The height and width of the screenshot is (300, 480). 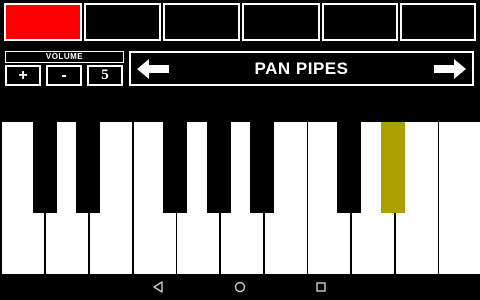 What do you see at coordinates (321, 287) in the screenshot?
I see `recents-square-icon` at bounding box center [321, 287].